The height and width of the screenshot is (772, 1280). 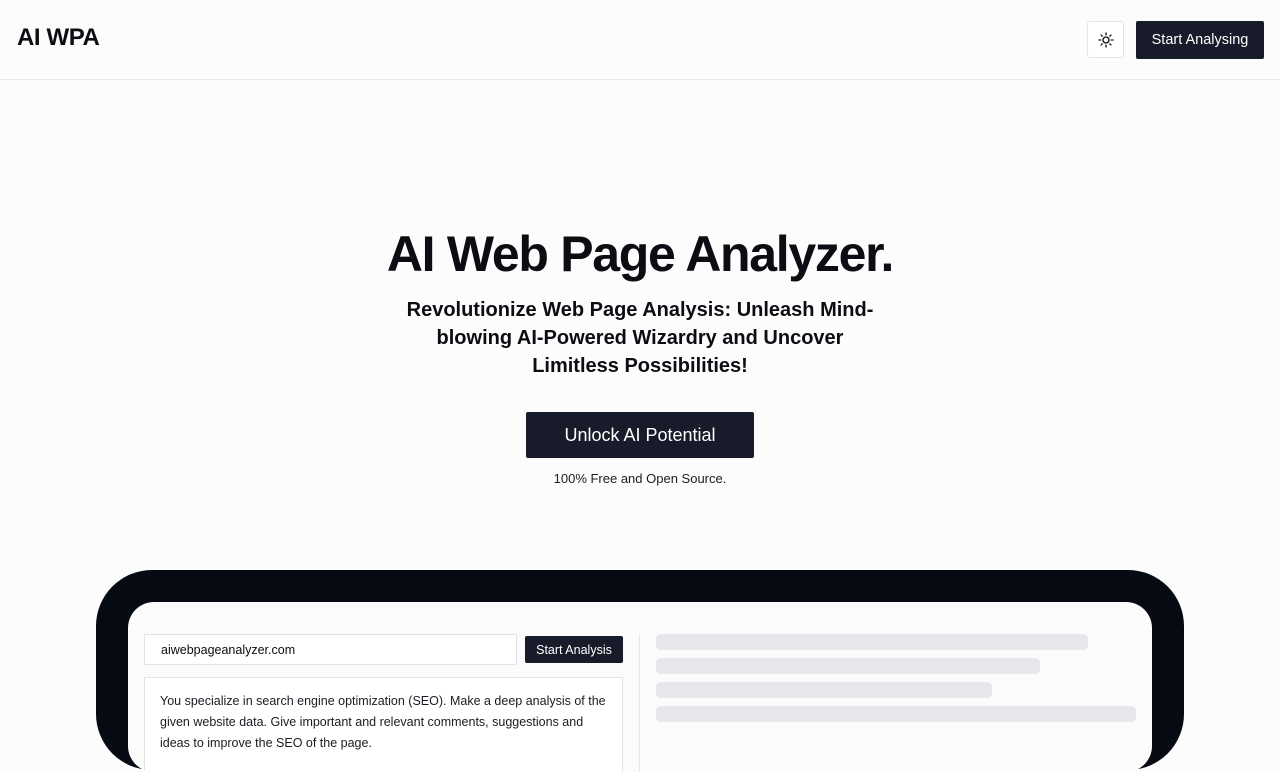 What do you see at coordinates (574, 649) in the screenshot?
I see `start-analysis-button: Start Analysis` at bounding box center [574, 649].